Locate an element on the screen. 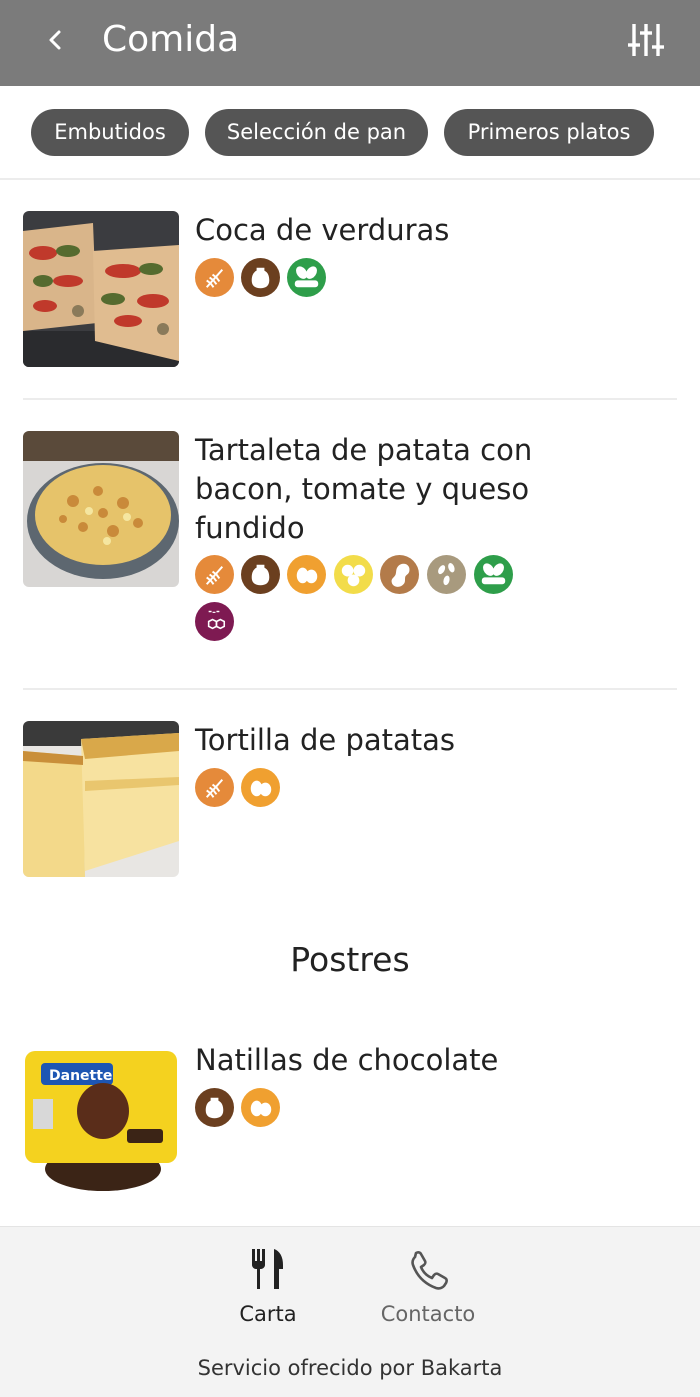 This screenshot has height=1397, width=700. app-bar: Comida is located at coordinates (350, 43).